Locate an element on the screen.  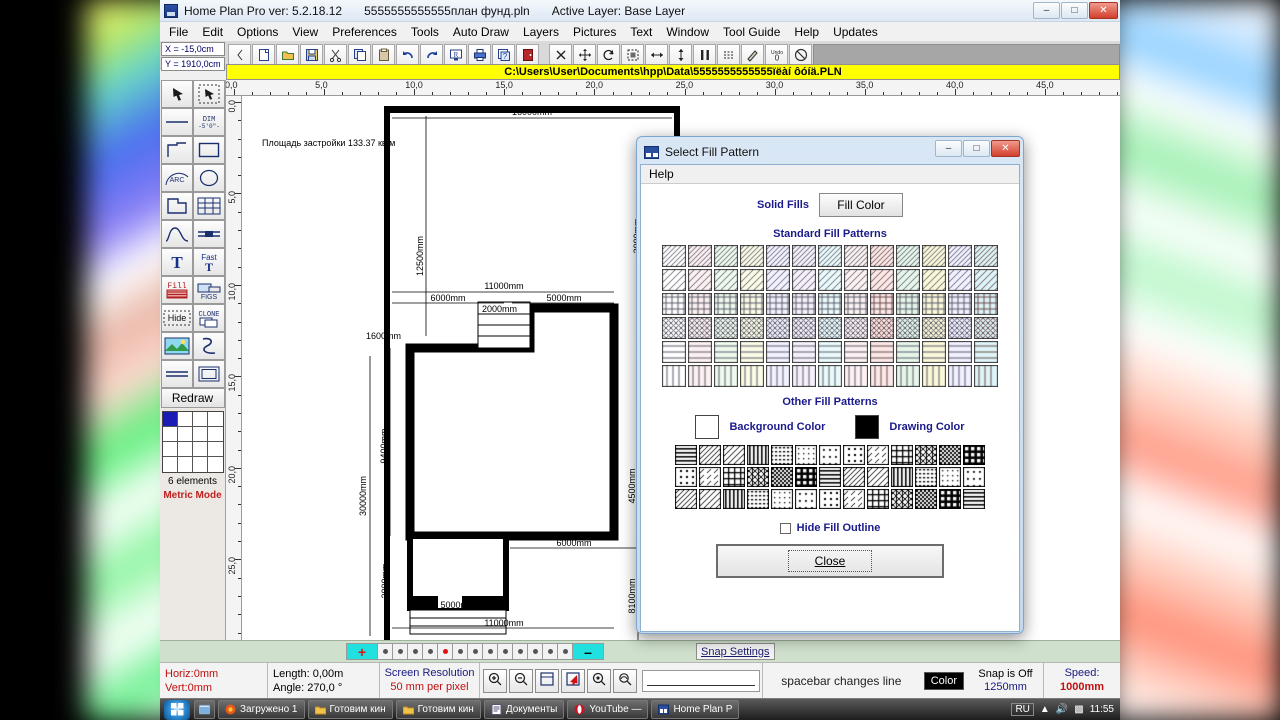
palette-tool-frame is located at coordinates (208, 374).